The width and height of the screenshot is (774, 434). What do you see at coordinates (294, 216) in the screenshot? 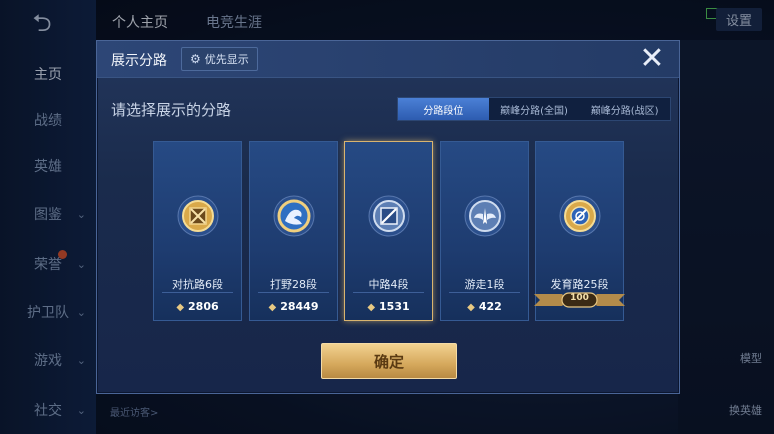
I see `jungle-badge-icon` at bounding box center [294, 216].